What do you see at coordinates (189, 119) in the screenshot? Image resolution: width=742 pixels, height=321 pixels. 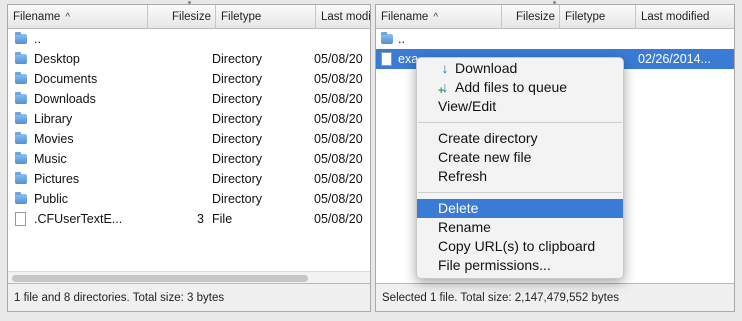 I see `local-row-library: Library Directory 05/08/20` at bounding box center [189, 119].